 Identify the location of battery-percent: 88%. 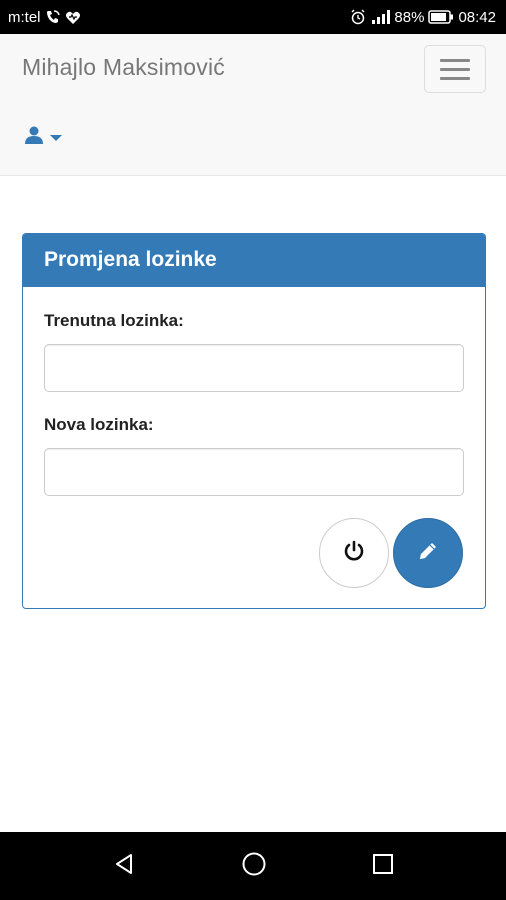
(409, 17).